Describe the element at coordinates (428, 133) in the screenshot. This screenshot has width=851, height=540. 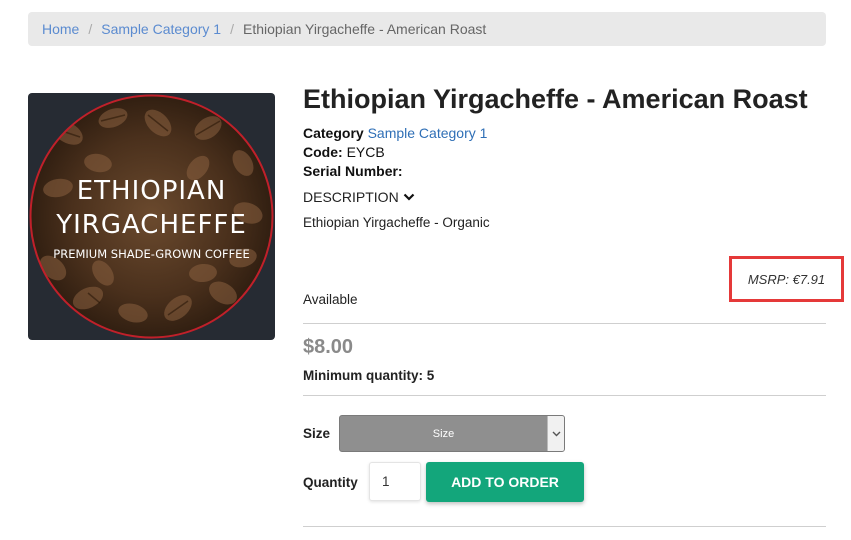
I see `category-link: Sample Category 1` at that location.